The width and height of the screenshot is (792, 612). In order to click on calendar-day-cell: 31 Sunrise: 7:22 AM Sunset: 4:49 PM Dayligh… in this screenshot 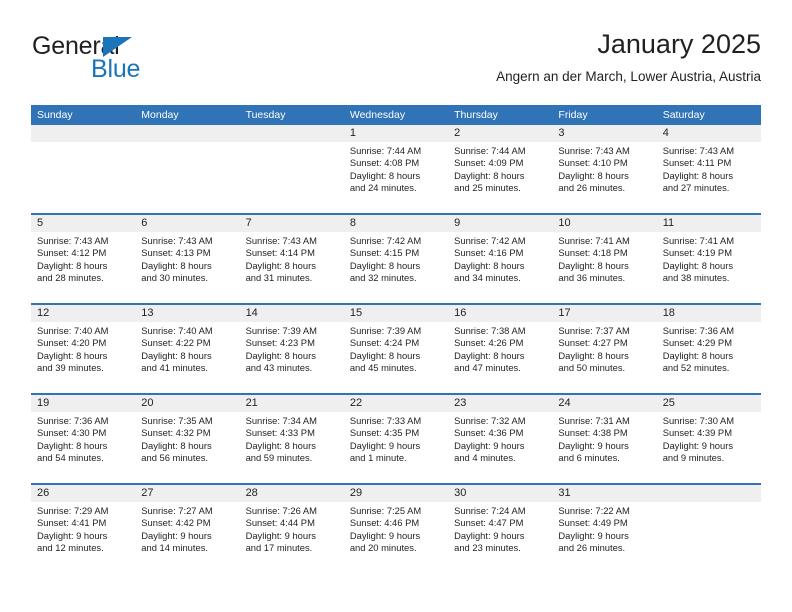, I will do `click(604, 529)`.